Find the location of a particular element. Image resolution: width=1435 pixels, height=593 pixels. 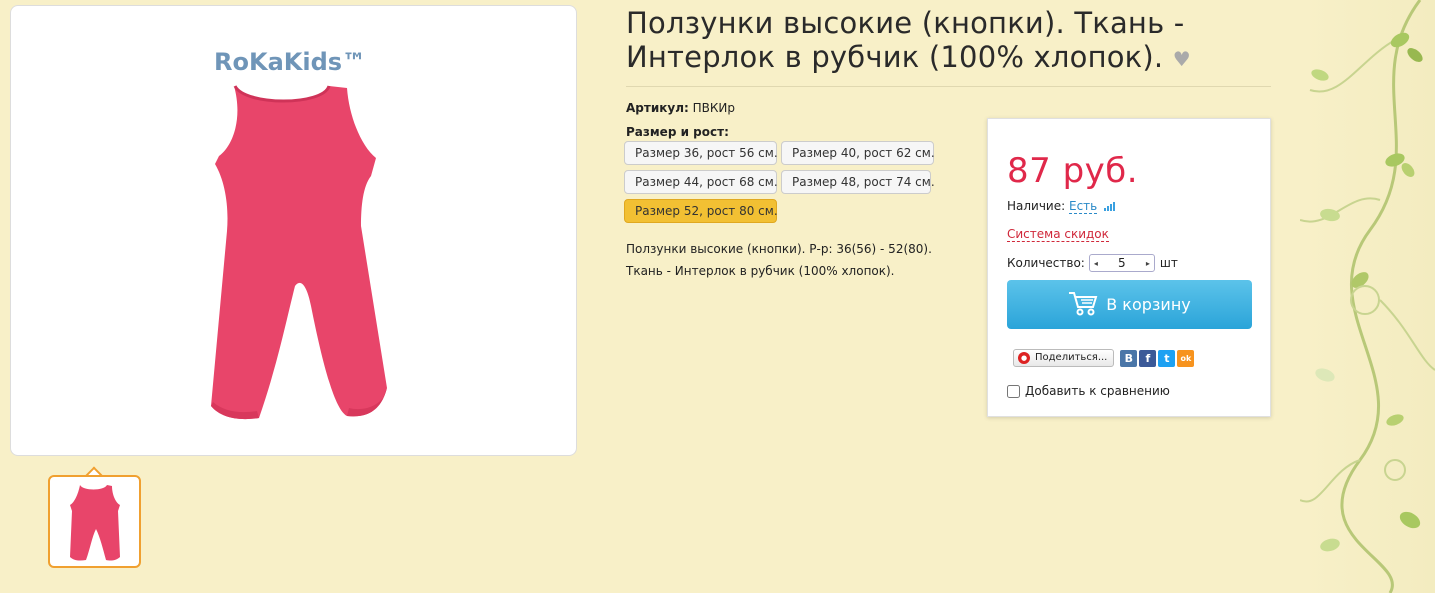

size-option-selected: Размер 52, рост 80 см. is located at coordinates (701, 211).